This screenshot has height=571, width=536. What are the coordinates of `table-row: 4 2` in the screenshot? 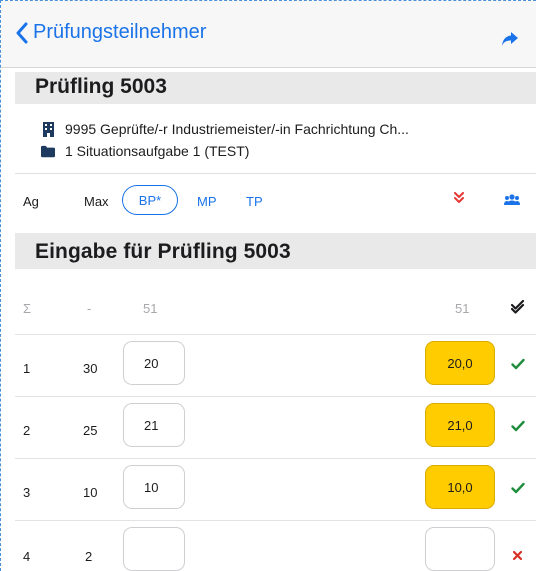 It's located at (275, 549).